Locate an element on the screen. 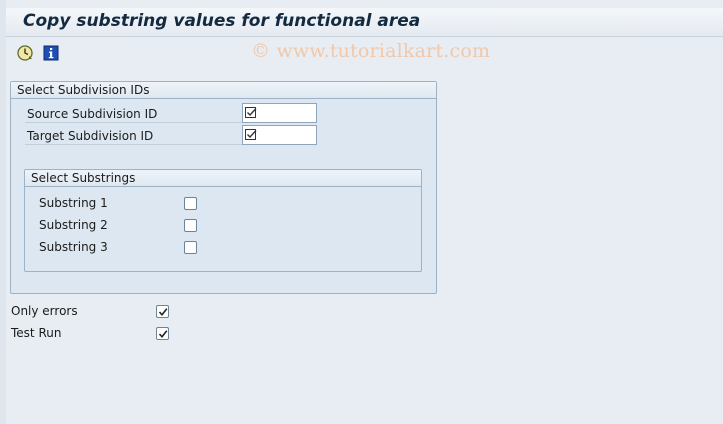 The height and width of the screenshot is (424, 723). execute-button is located at coordinates (25, 53).